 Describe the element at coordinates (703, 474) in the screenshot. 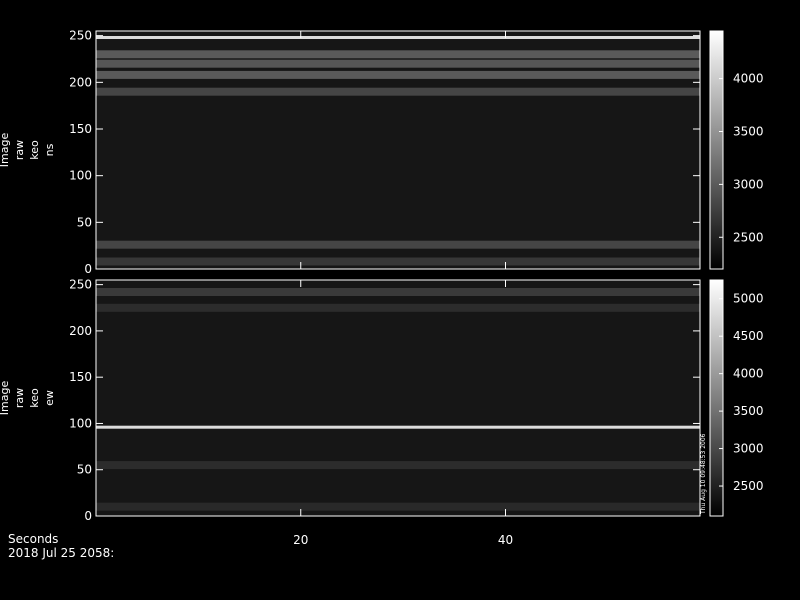

I see `timestamp-annotation: Thu Aug 10 09:48:53 2006` at that location.